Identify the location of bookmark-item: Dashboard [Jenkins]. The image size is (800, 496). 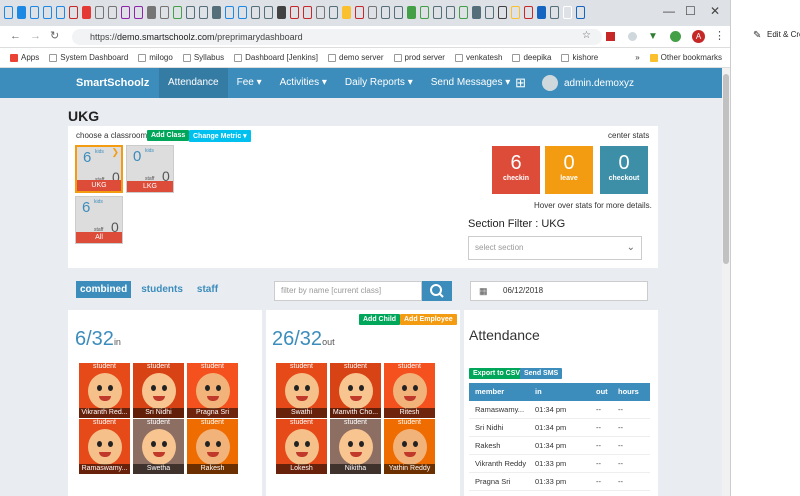
(276, 57).